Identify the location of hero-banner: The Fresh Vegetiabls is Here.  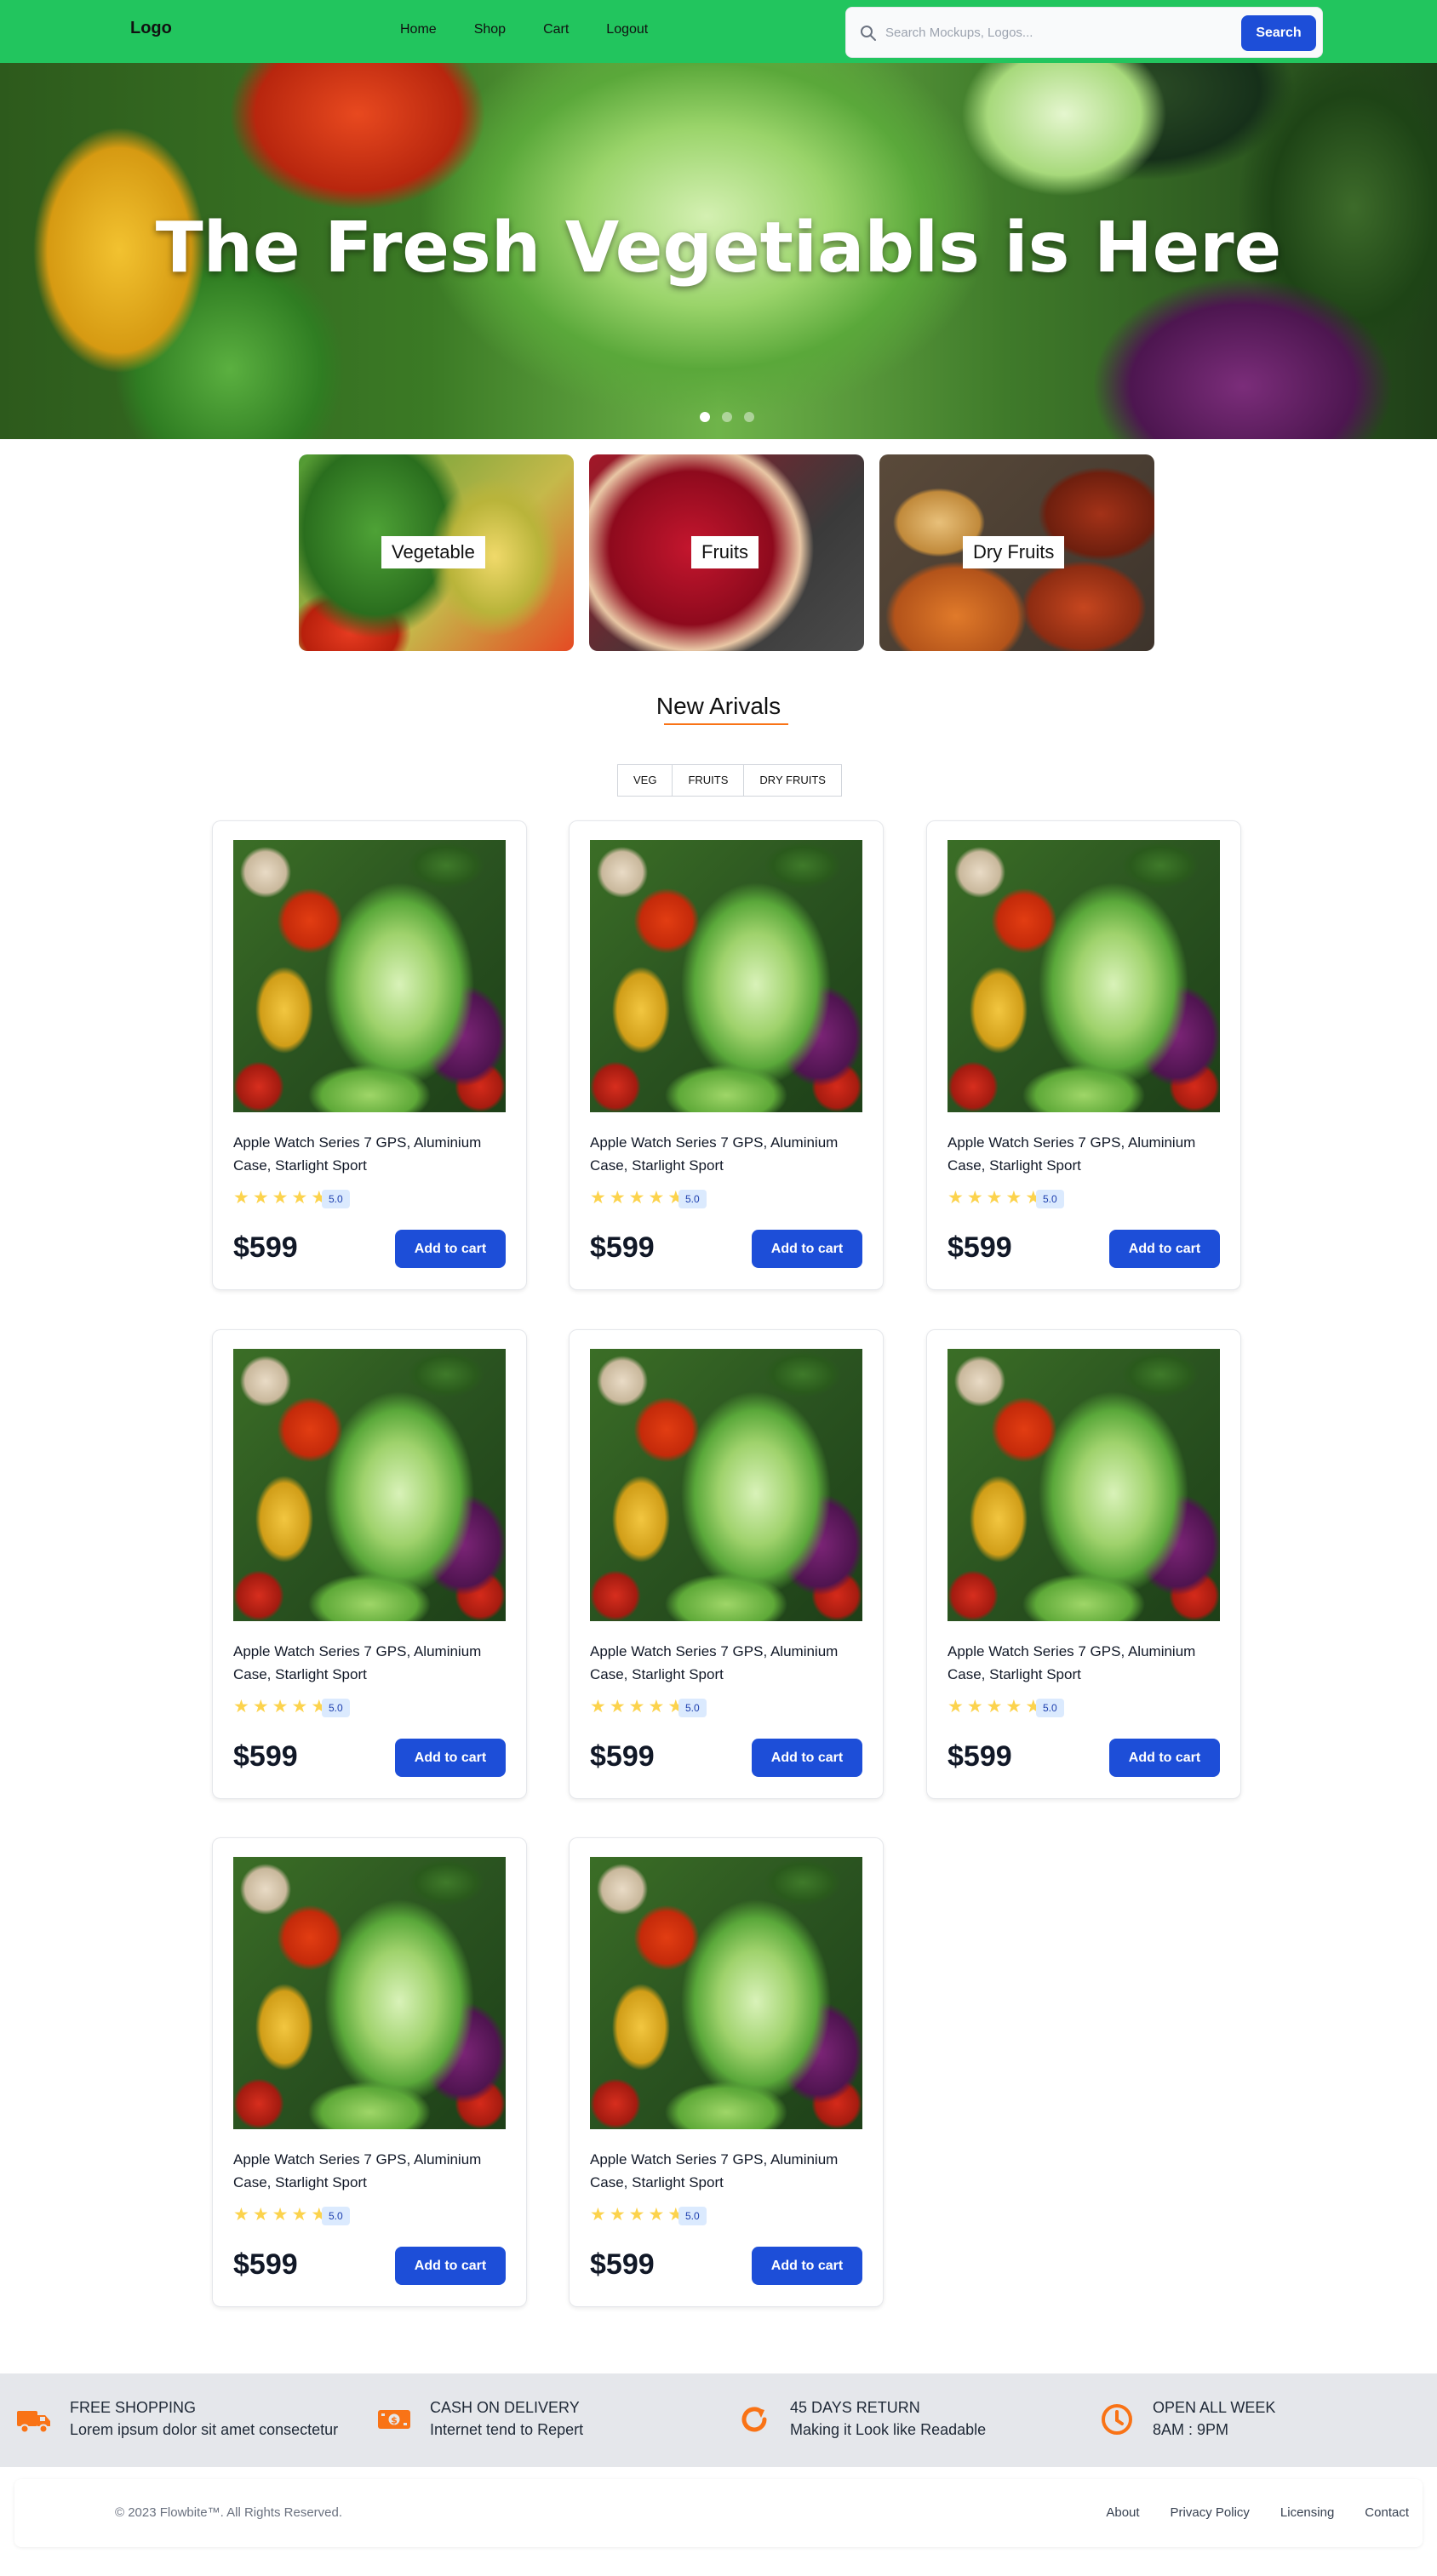
(719, 251).